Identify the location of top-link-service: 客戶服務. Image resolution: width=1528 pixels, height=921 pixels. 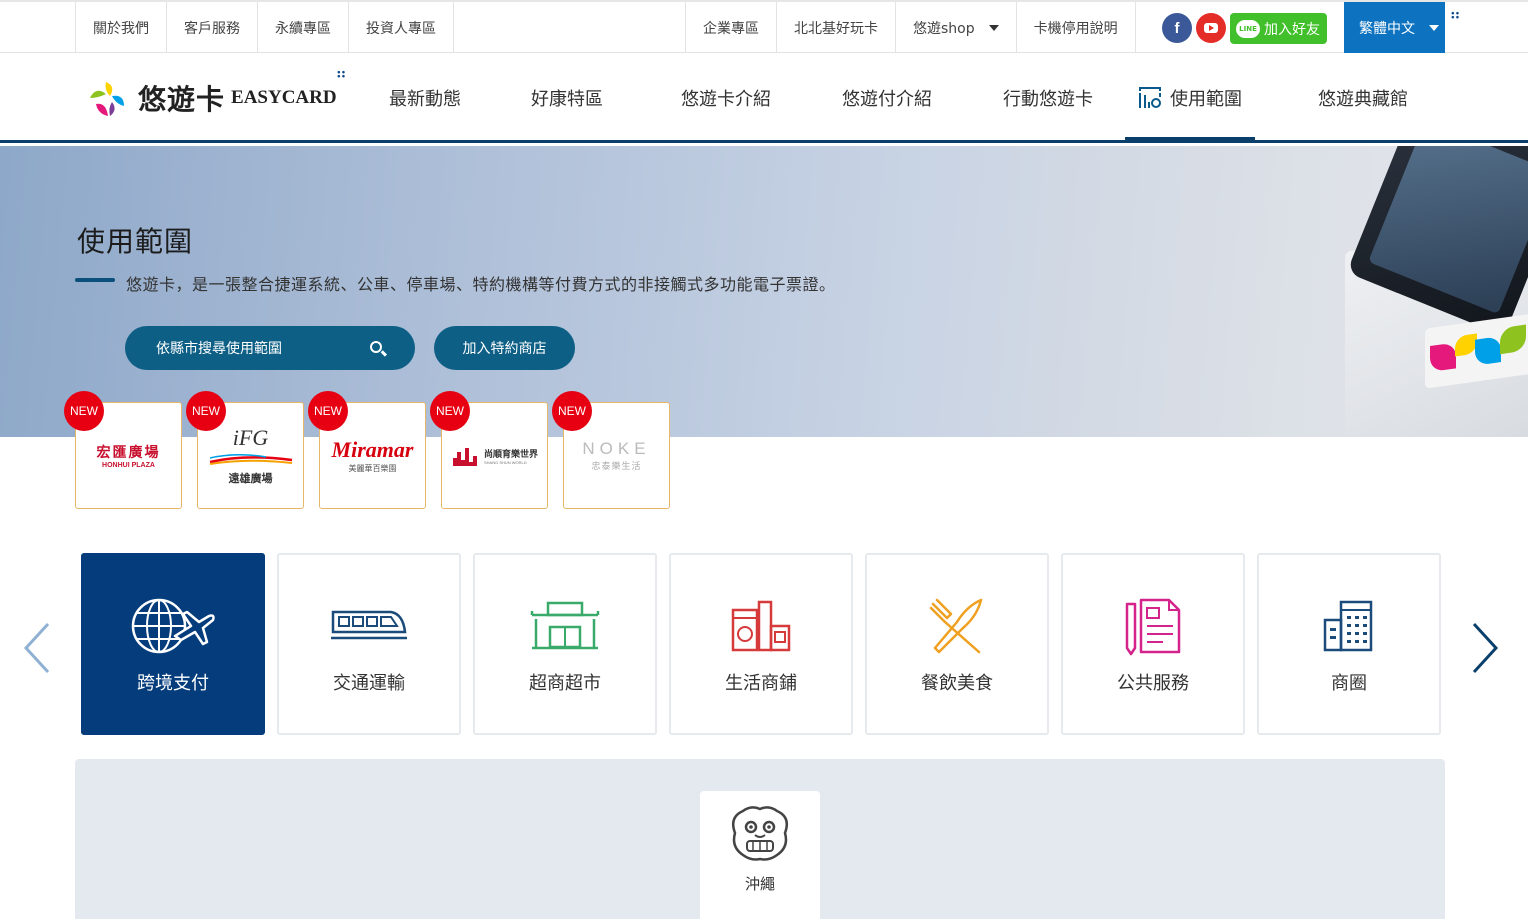
(211, 27).